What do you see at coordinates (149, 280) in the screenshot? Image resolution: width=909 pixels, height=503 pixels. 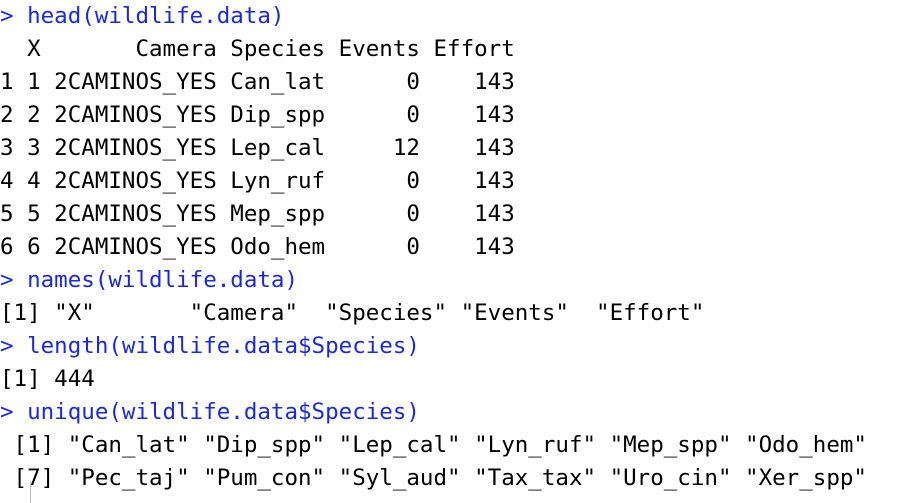 I see `console-command-line: > names(wildlife.data)` at bounding box center [149, 280].